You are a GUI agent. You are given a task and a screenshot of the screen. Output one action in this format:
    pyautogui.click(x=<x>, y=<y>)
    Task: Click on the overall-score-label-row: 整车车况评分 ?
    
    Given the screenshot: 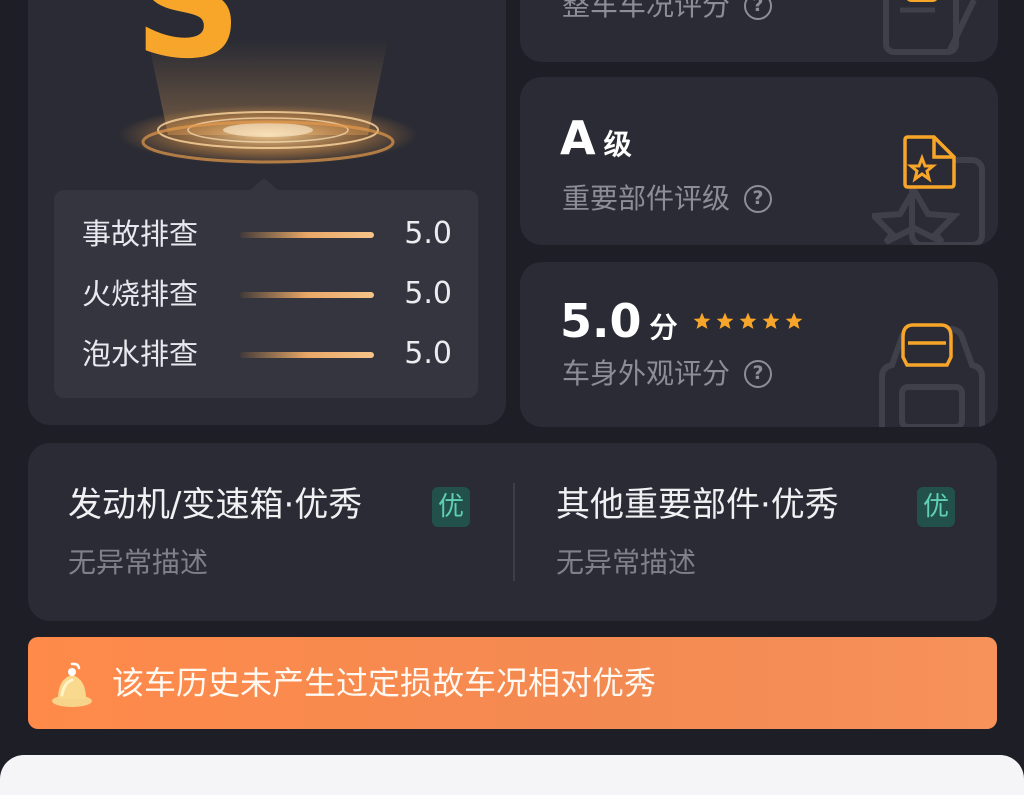 What is the action you would take?
    pyautogui.click(x=667, y=12)
    